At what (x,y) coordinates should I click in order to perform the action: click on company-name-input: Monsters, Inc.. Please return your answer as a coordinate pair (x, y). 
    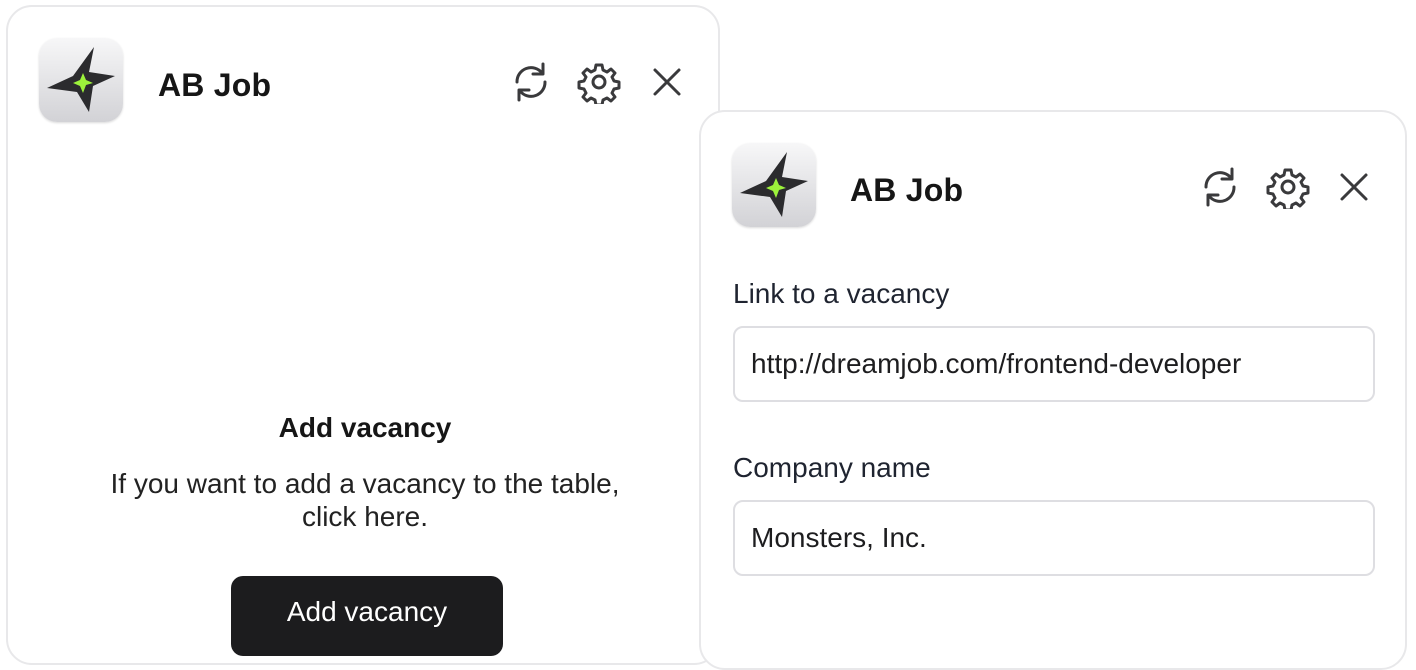
    Looking at the image, I should click on (1054, 538).